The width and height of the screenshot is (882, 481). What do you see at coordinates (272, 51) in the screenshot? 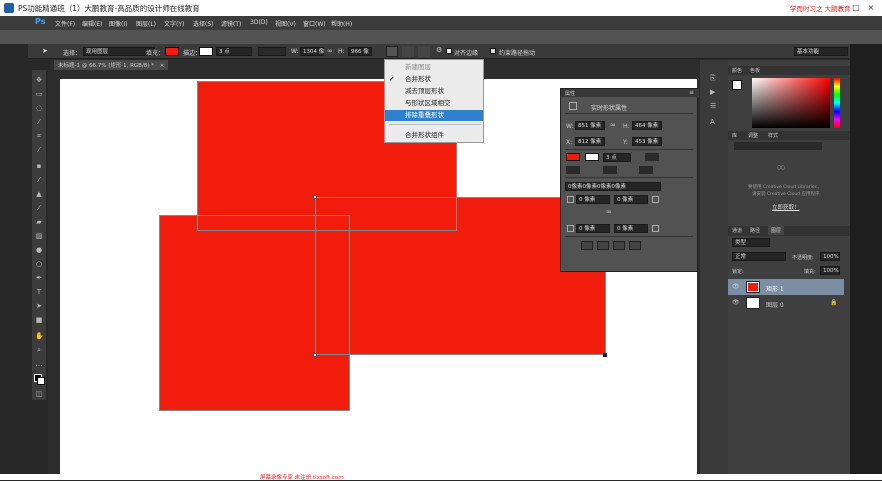
I see `stroke-type-dropdown` at bounding box center [272, 51].